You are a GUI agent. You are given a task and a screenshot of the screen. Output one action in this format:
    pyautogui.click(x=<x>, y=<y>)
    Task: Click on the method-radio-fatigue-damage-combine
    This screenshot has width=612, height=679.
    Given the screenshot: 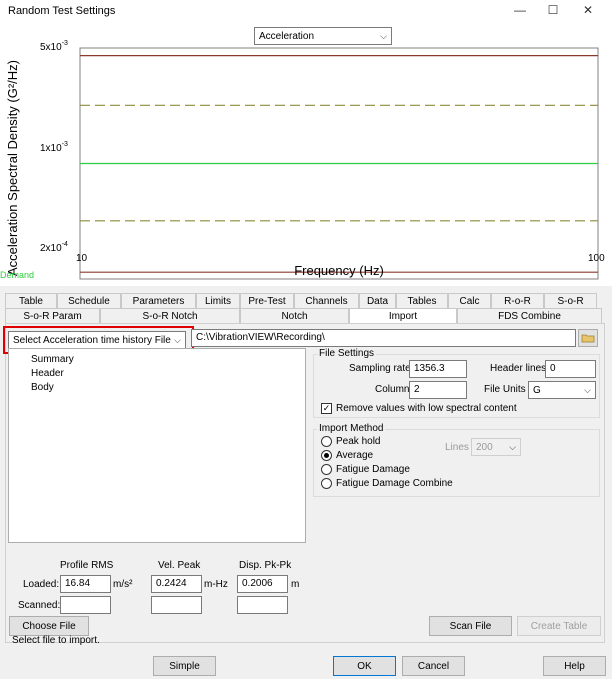 What is the action you would take?
    pyautogui.click(x=326, y=483)
    